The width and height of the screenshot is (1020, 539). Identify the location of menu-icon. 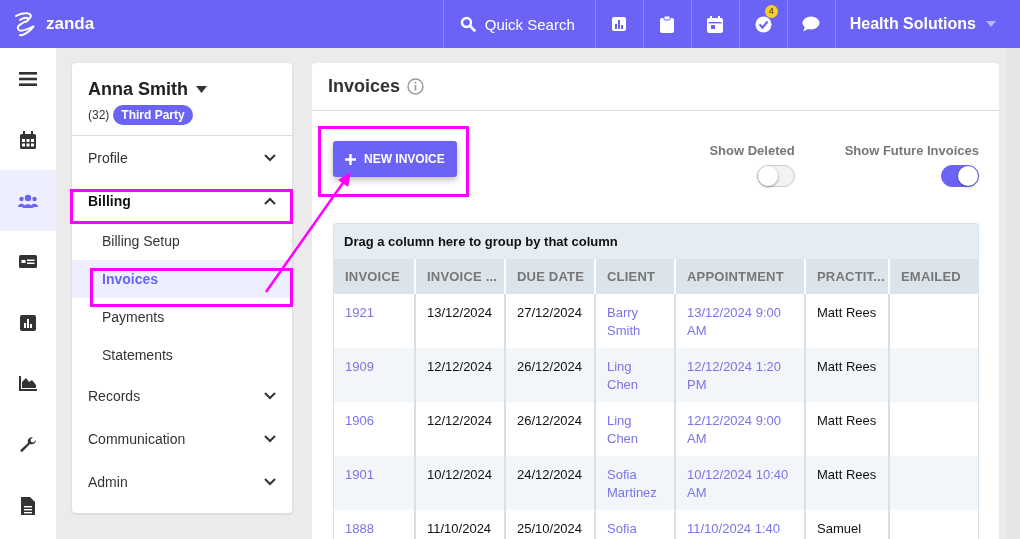
(28, 78).